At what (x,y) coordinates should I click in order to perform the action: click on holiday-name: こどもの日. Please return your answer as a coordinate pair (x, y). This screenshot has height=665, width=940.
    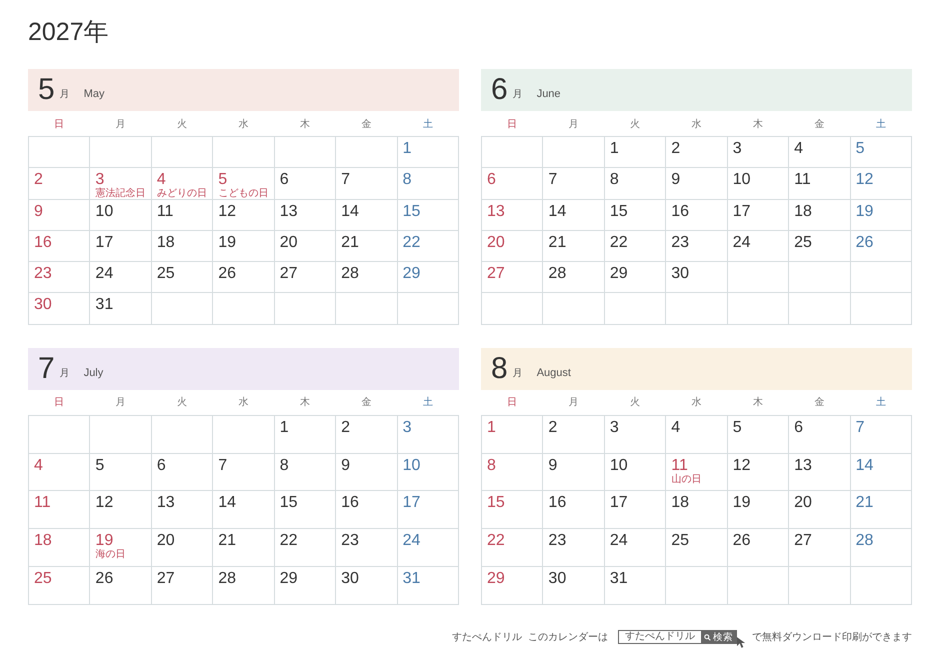
    Looking at the image, I should click on (243, 194).